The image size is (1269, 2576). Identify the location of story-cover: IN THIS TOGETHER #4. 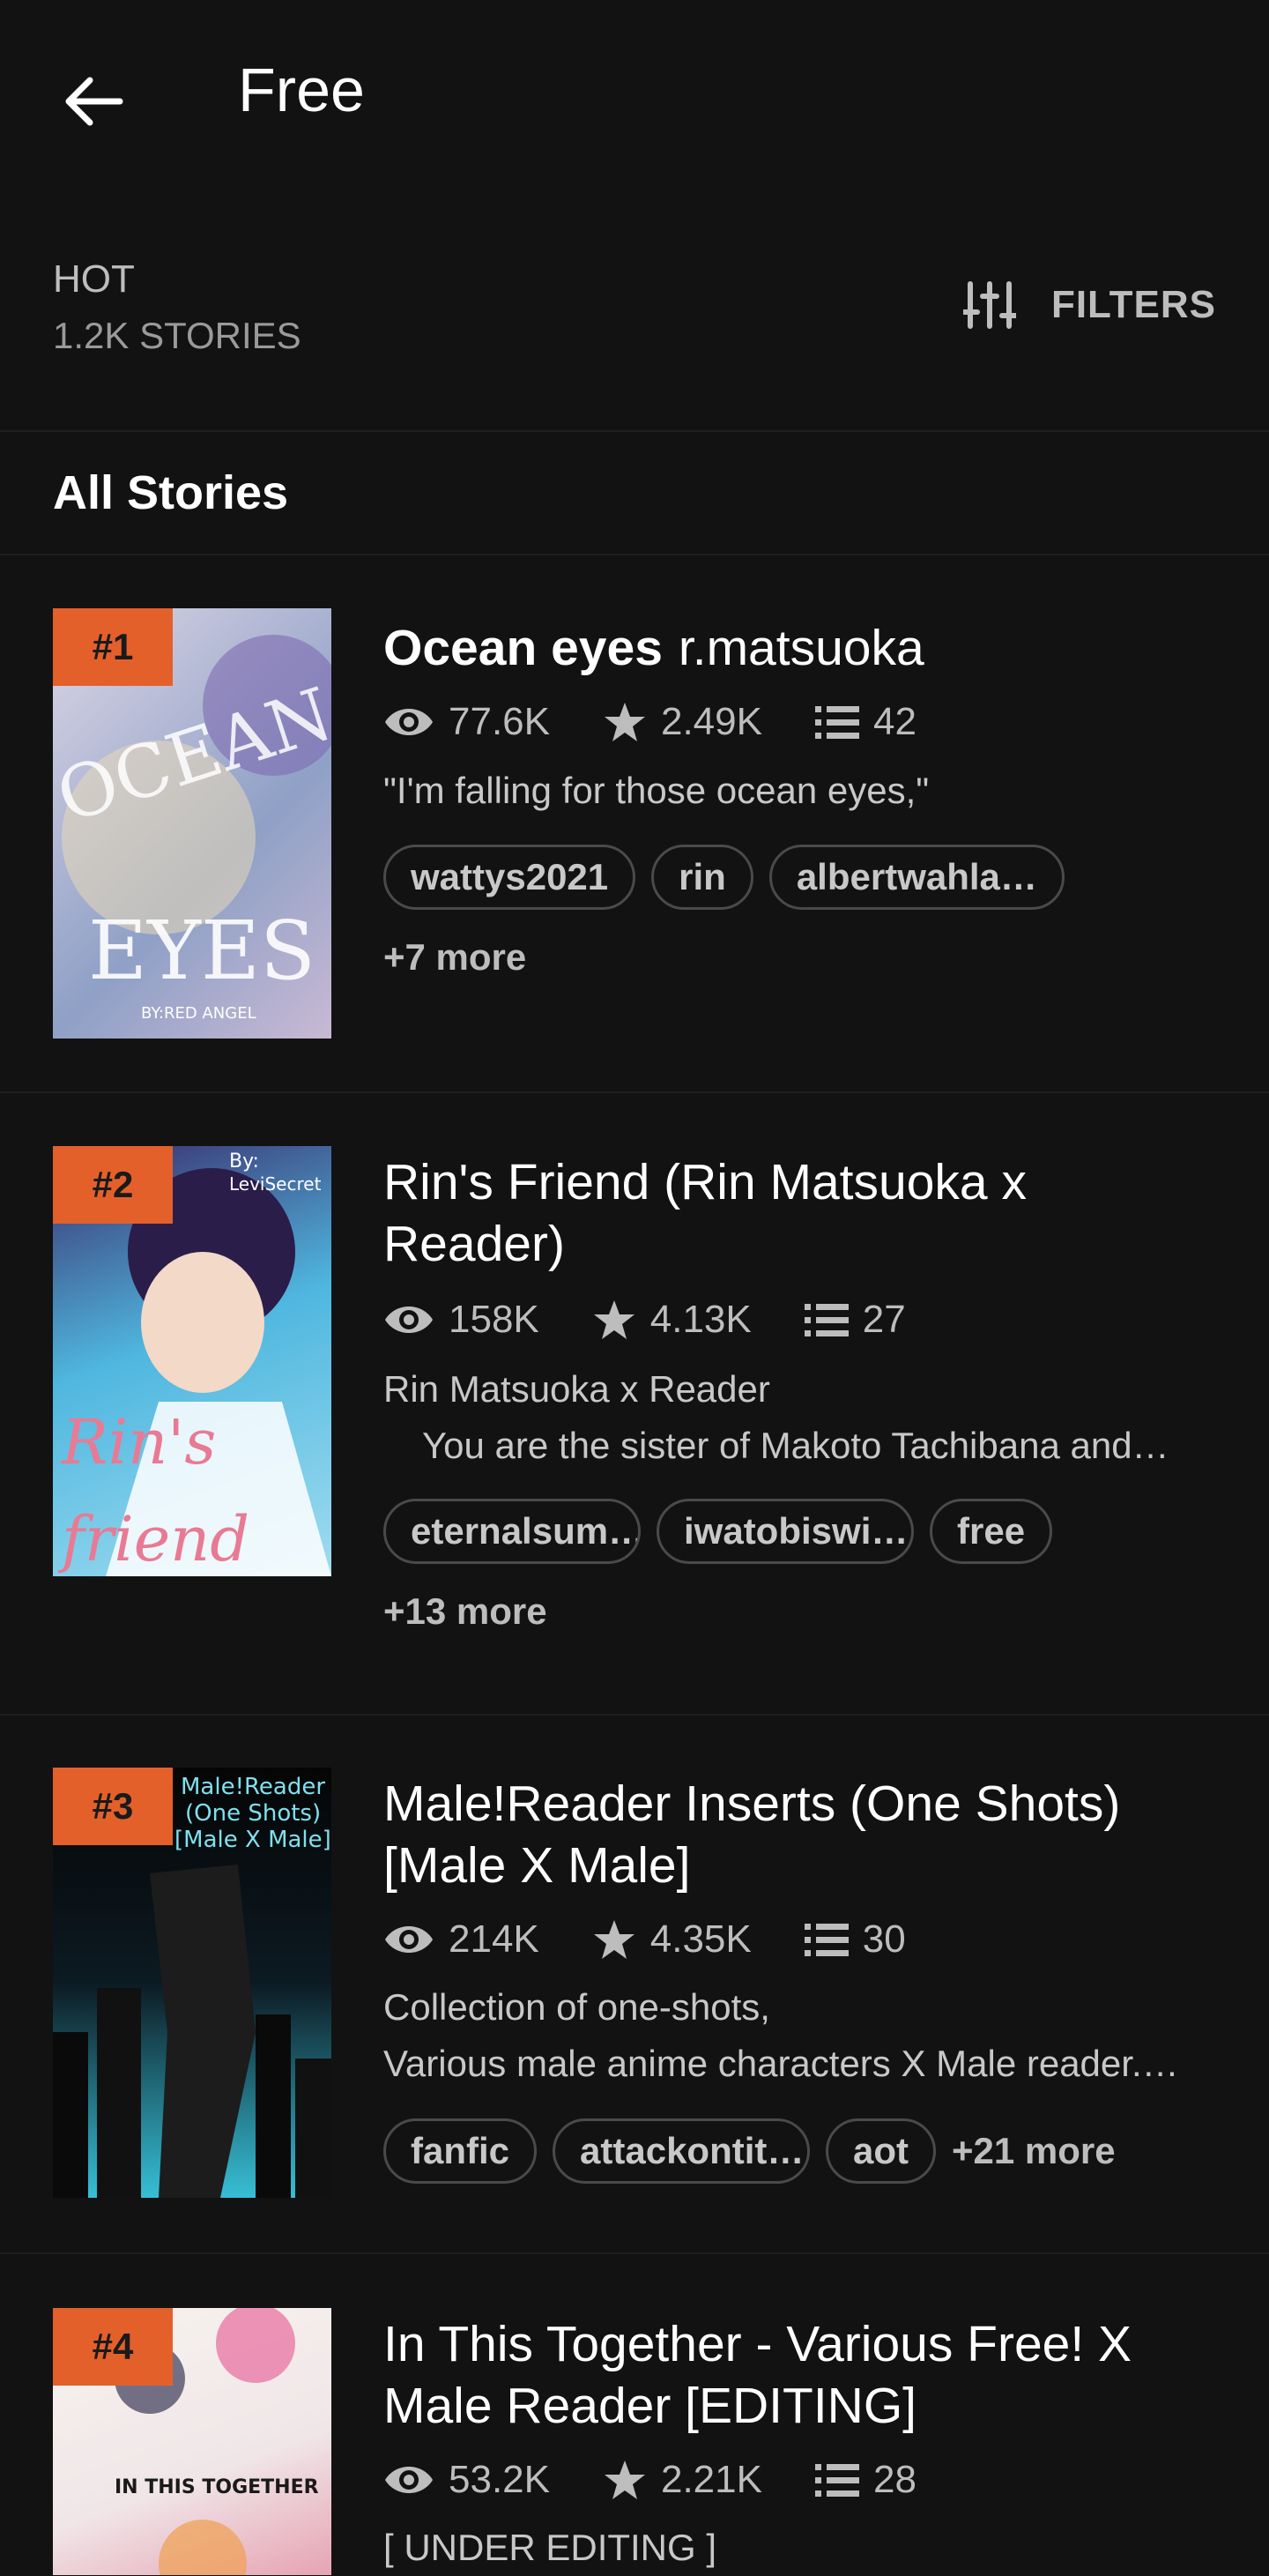
(192, 2442).